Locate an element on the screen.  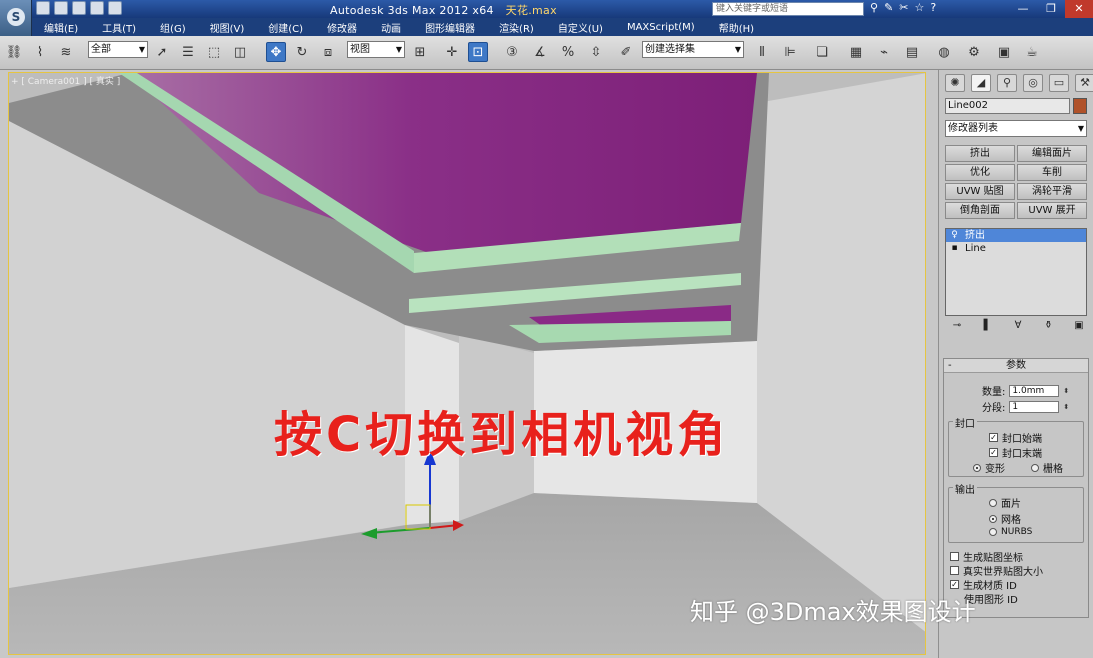
help-icon: ? is located at coordinates (933, 7).